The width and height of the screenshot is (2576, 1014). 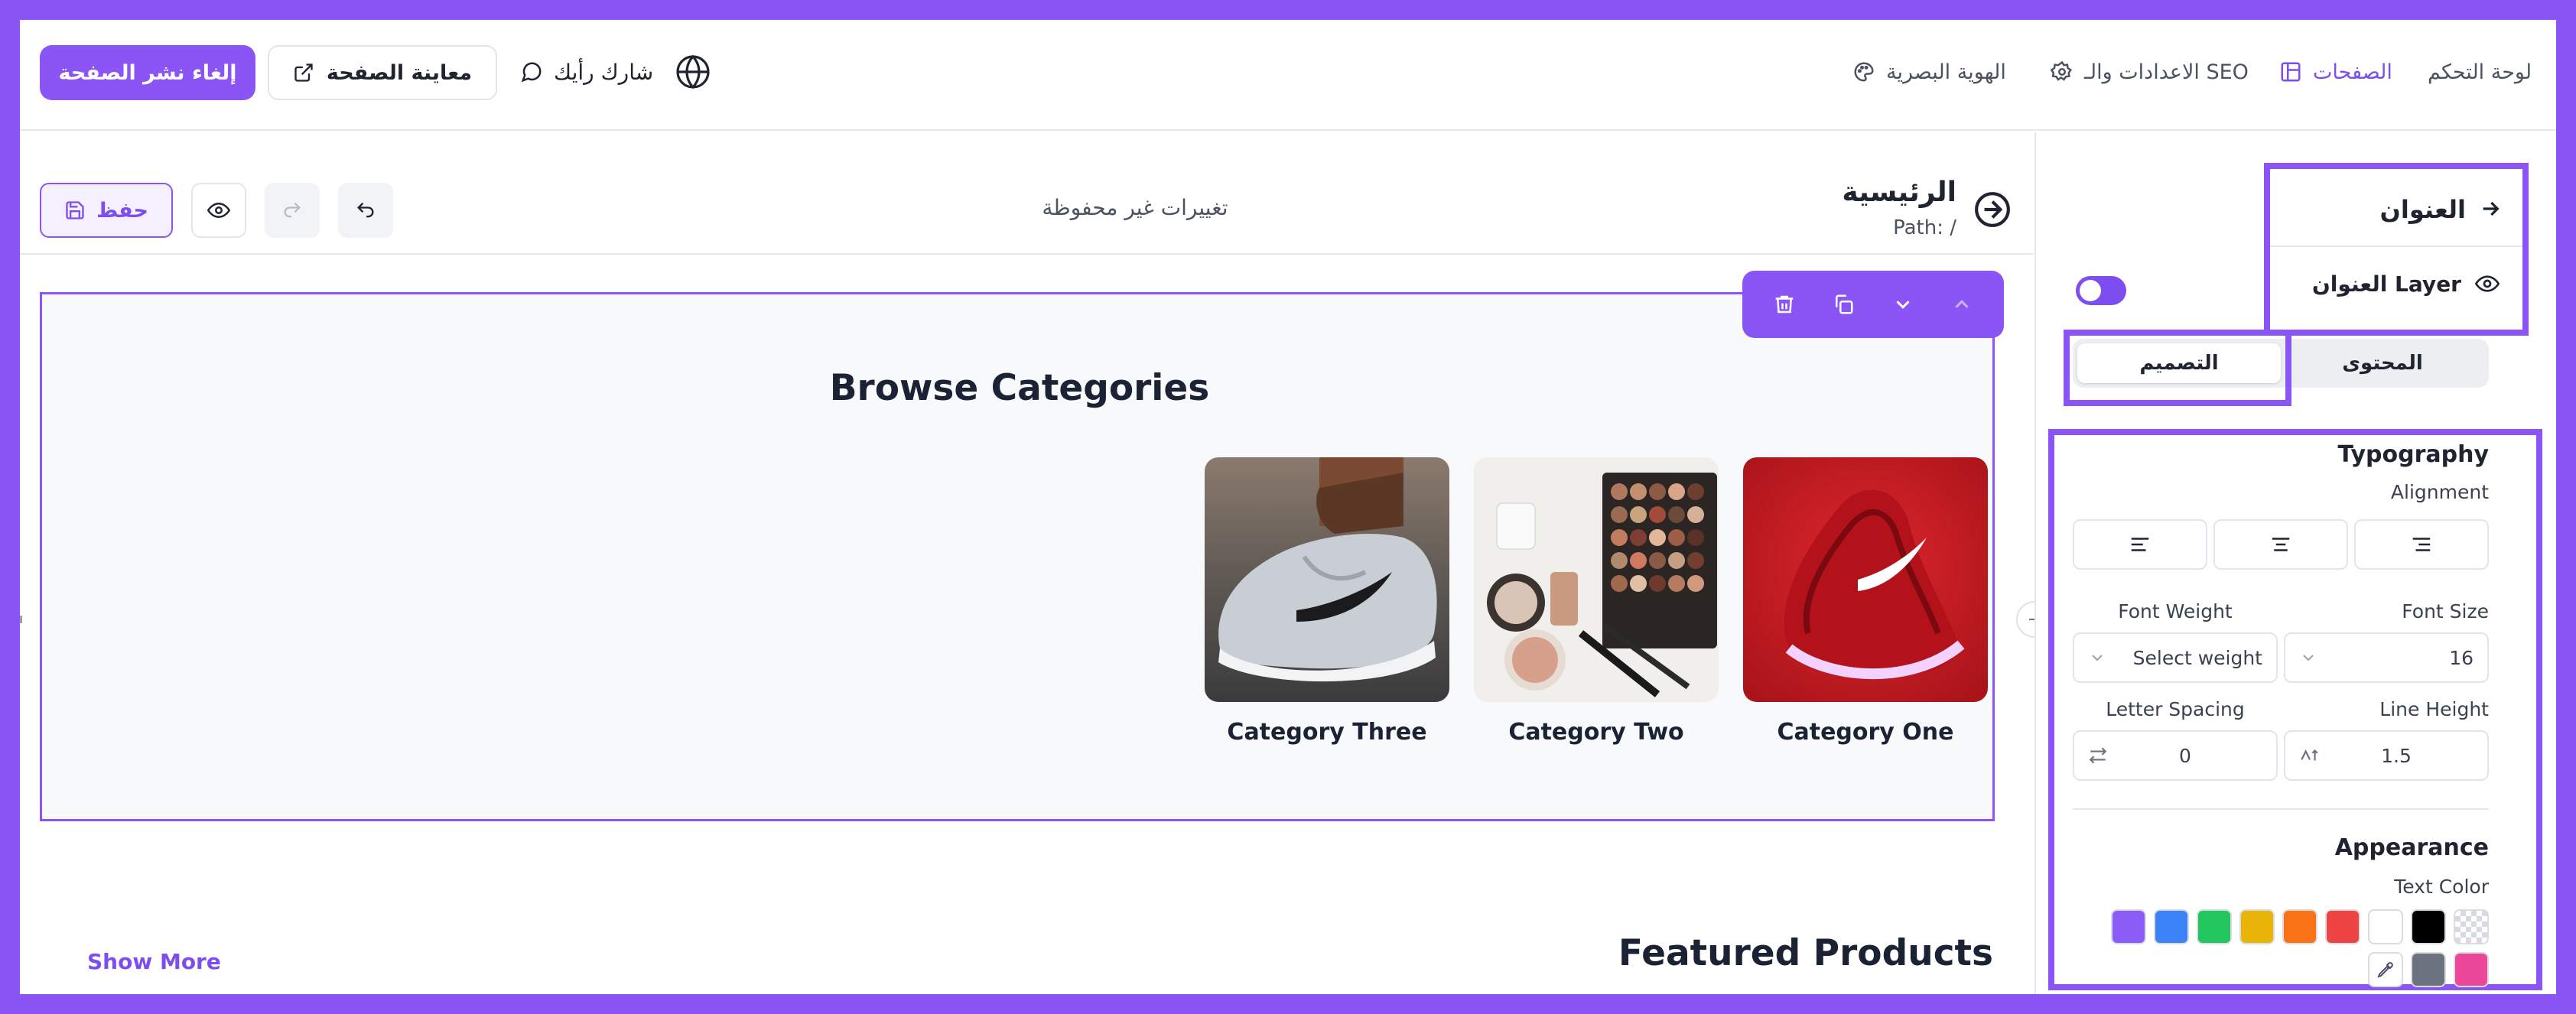 I want to click on carousel-prev-handle, so click(x=23, y=619).